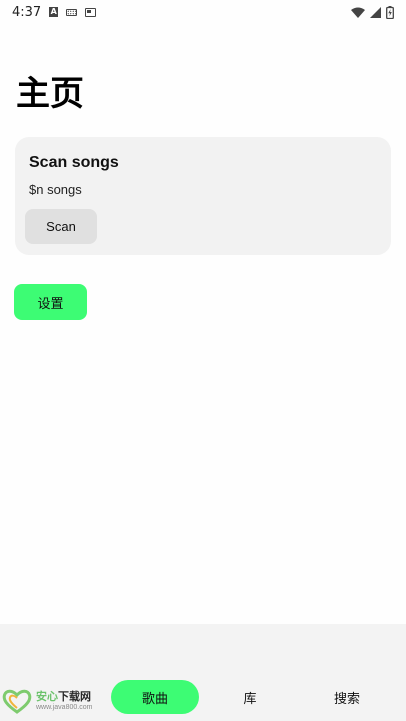 The width and height of the screenshot is (406, 721). What do you see at coordinates (72, 12) in the screenshot?
I see `keyboard-icon` at bounding box center [72, 12].